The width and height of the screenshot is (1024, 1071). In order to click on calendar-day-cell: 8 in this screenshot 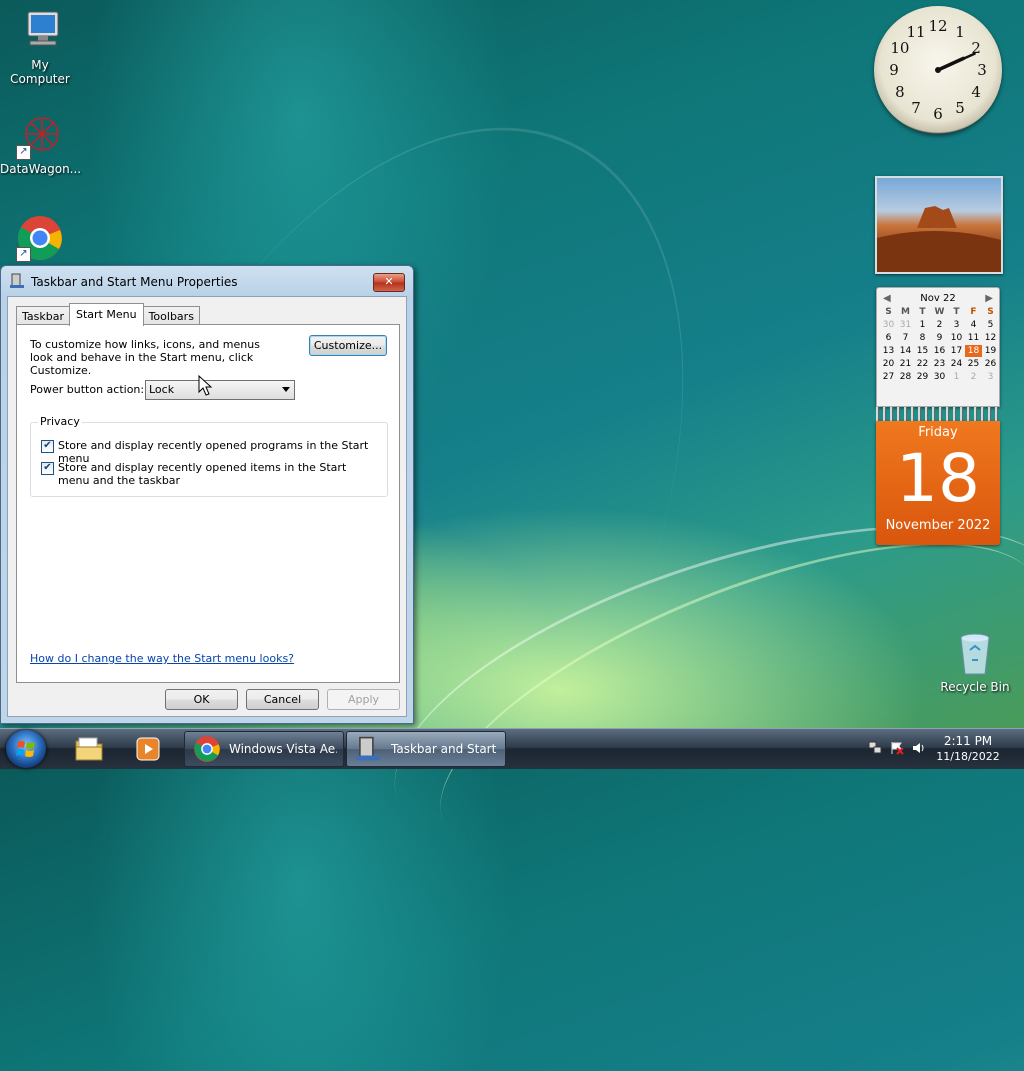, I will do `click(922, 338)`.